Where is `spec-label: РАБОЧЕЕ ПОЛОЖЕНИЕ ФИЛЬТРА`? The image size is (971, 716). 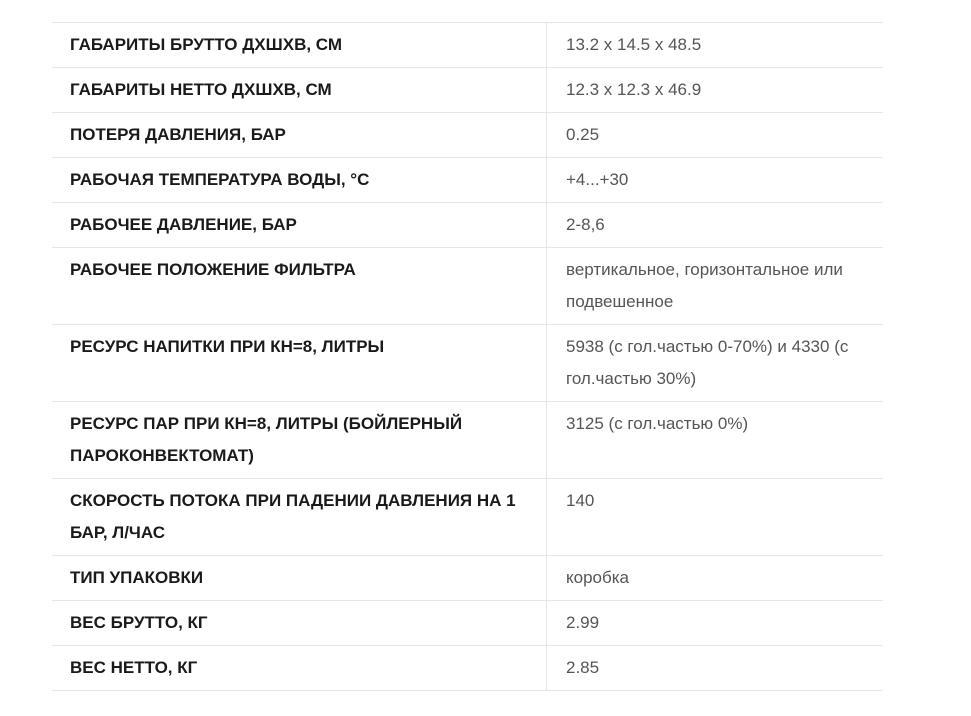 spec-label: РАБОЧЕЕ ПОЛОЖЕНИЕ ФИЛЬТРА is located at coordinates (299, 286).